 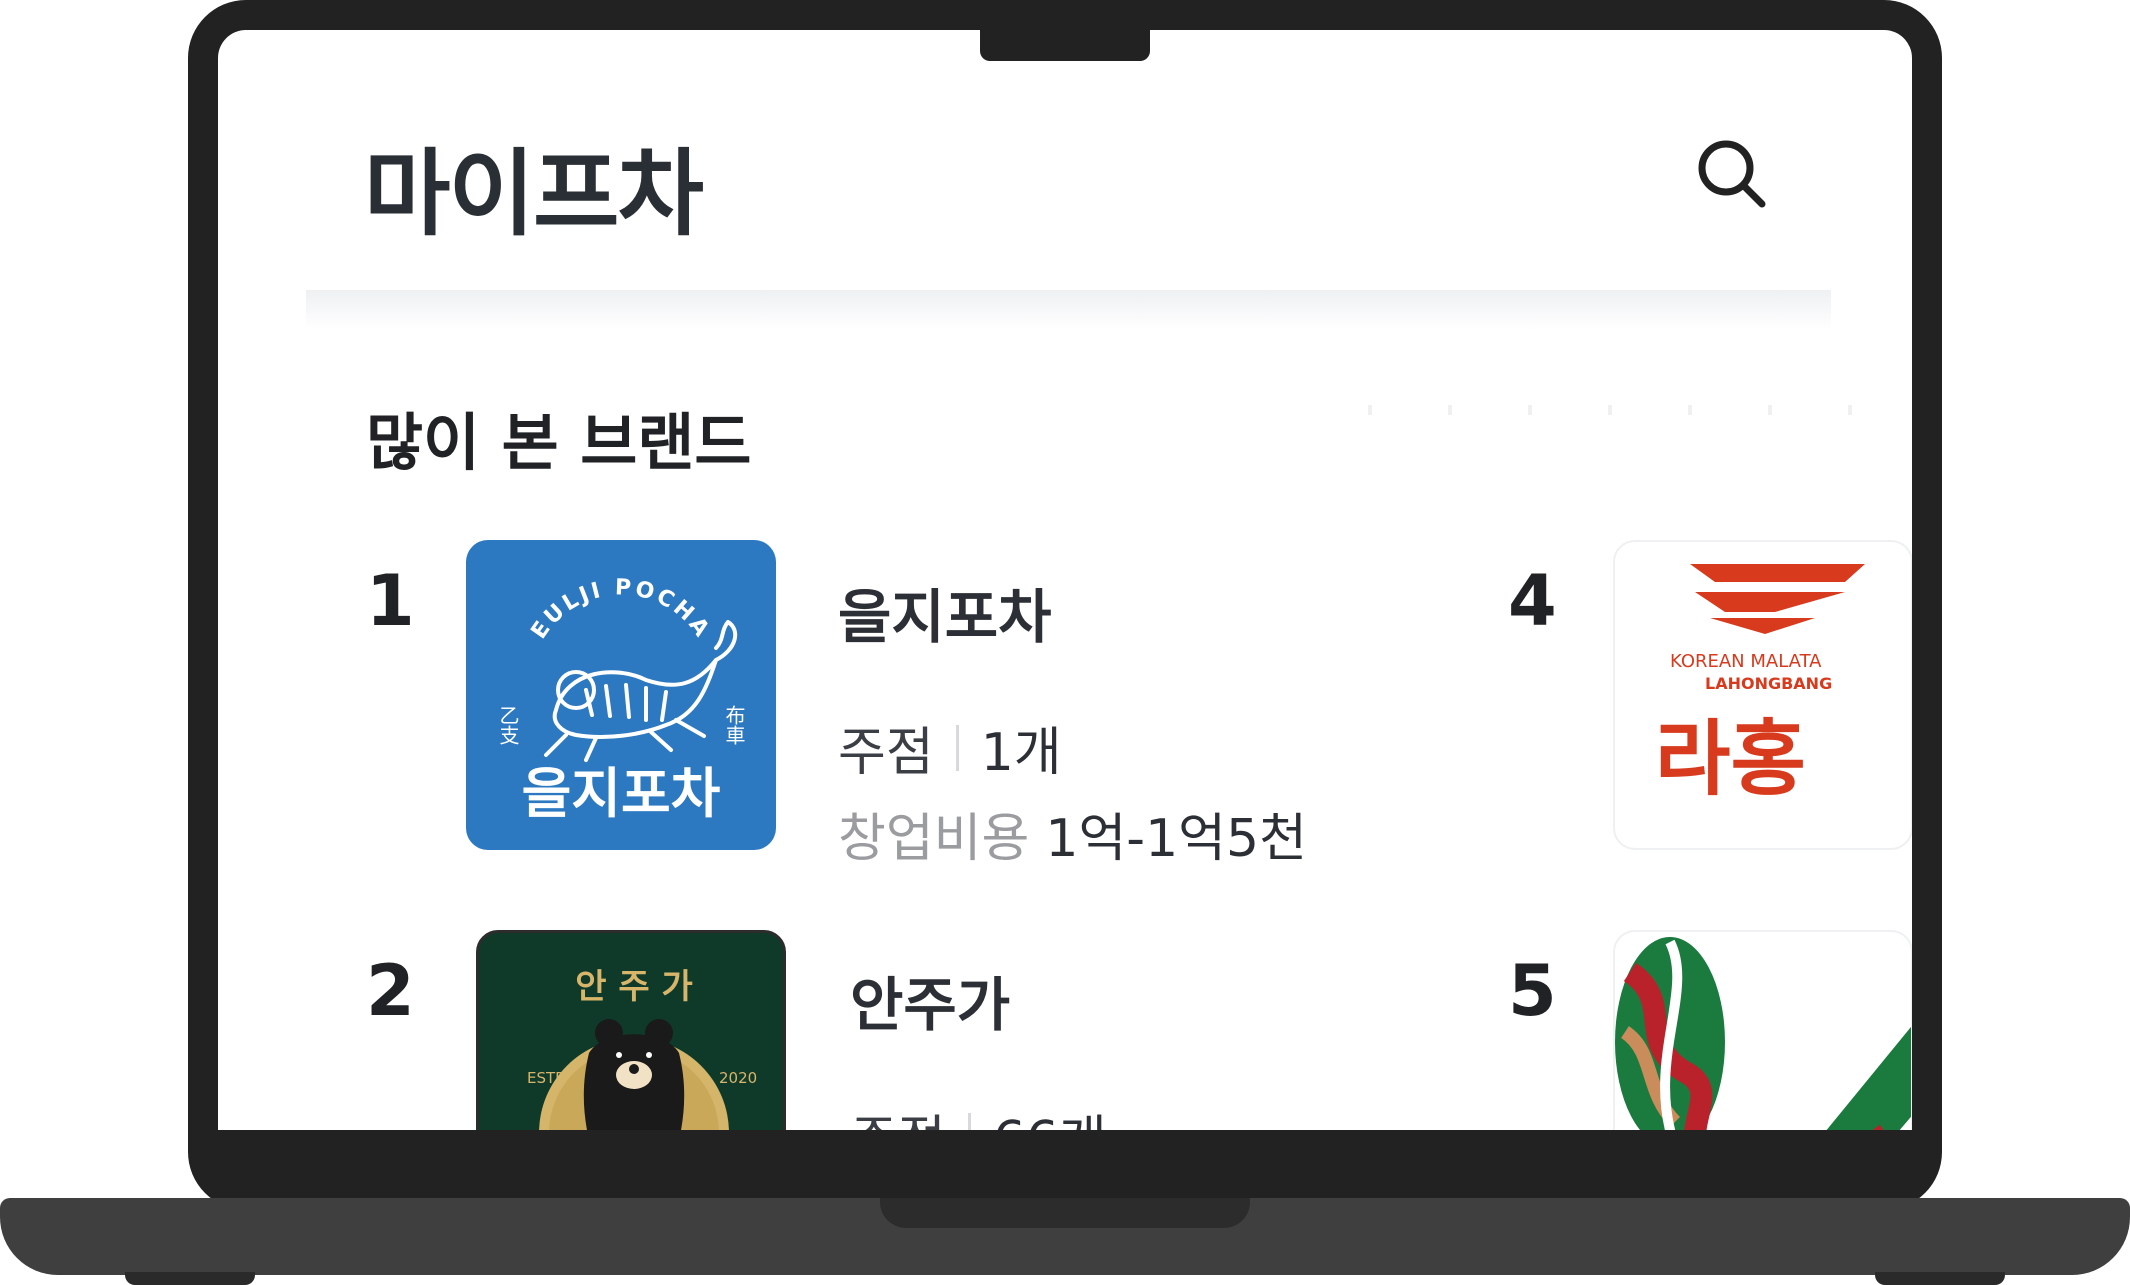 I want to click on brand-logo-euljipocha: EULJI POCHA 乙支 布車 을지포차, so click(x=621, y=695).